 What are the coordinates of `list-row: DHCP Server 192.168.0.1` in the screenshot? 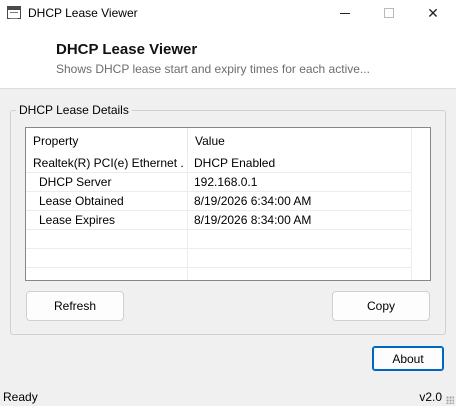 It's located at (218, 182).